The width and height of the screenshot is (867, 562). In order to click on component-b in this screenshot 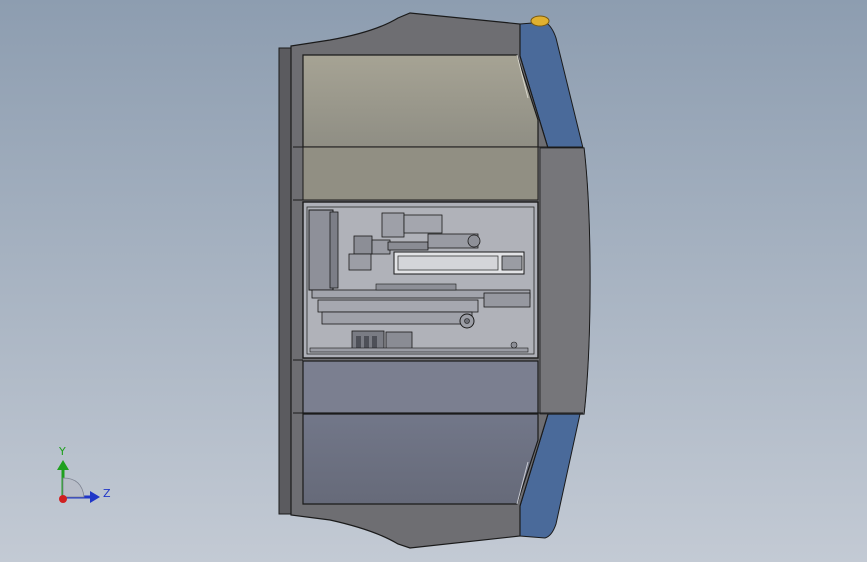, I will do `click(423, 224)`.